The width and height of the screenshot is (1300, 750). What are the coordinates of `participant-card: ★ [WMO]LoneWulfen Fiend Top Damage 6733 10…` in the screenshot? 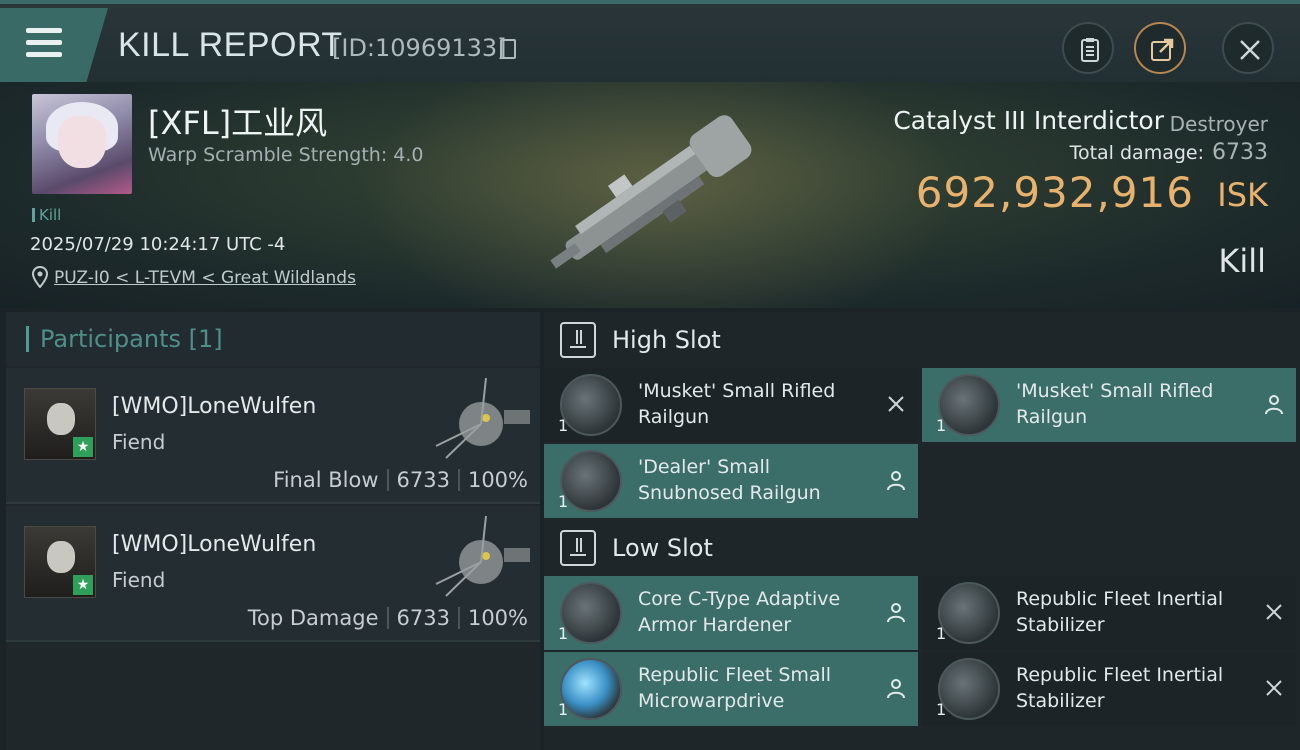 It's located at (273, 574).